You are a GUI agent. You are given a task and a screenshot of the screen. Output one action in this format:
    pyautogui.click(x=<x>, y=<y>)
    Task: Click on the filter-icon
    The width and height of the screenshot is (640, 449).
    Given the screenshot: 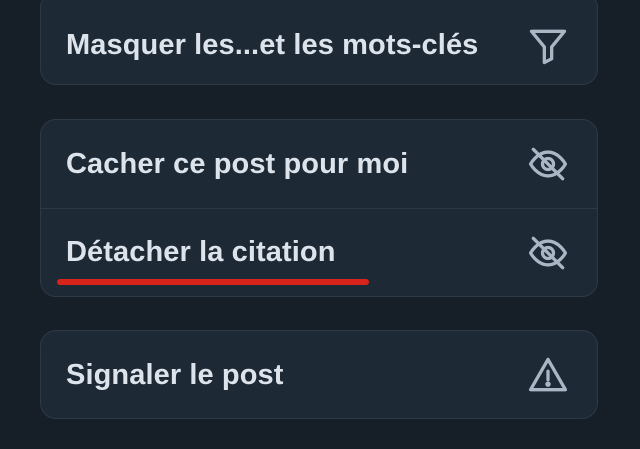 What is the action you would take?
    pyautogui.click(x=548, y=46)
    